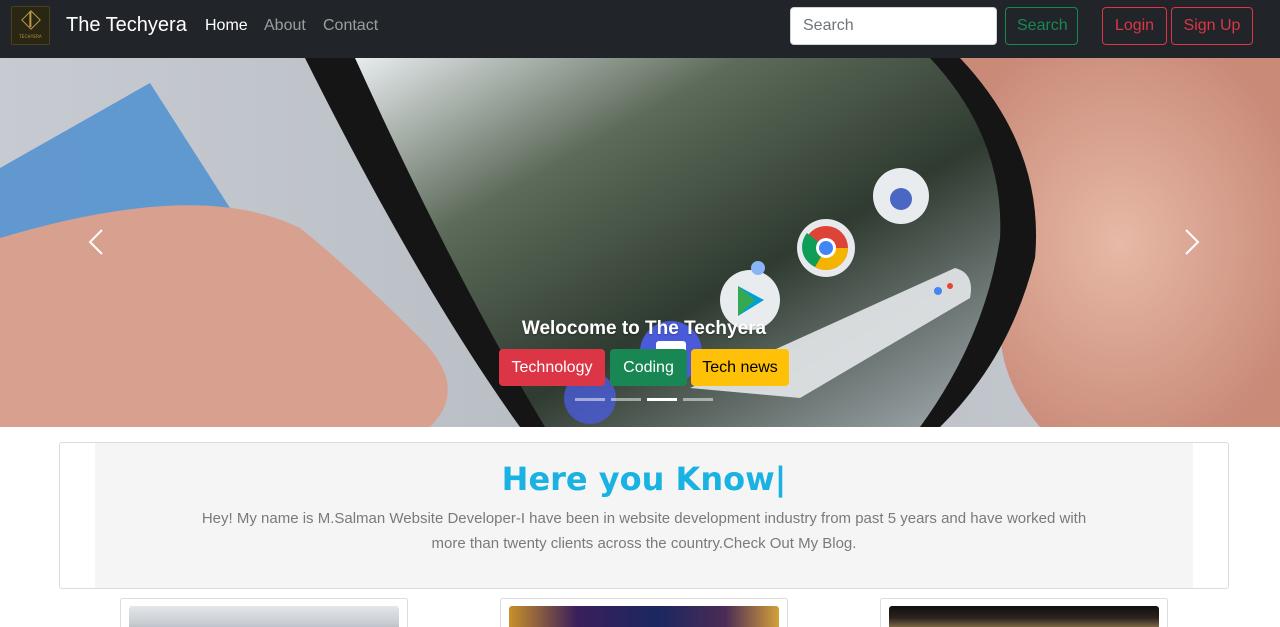 This screenshot has width=1280, height=627. I want to click on nav-contact: Contact, so click(350, 26).